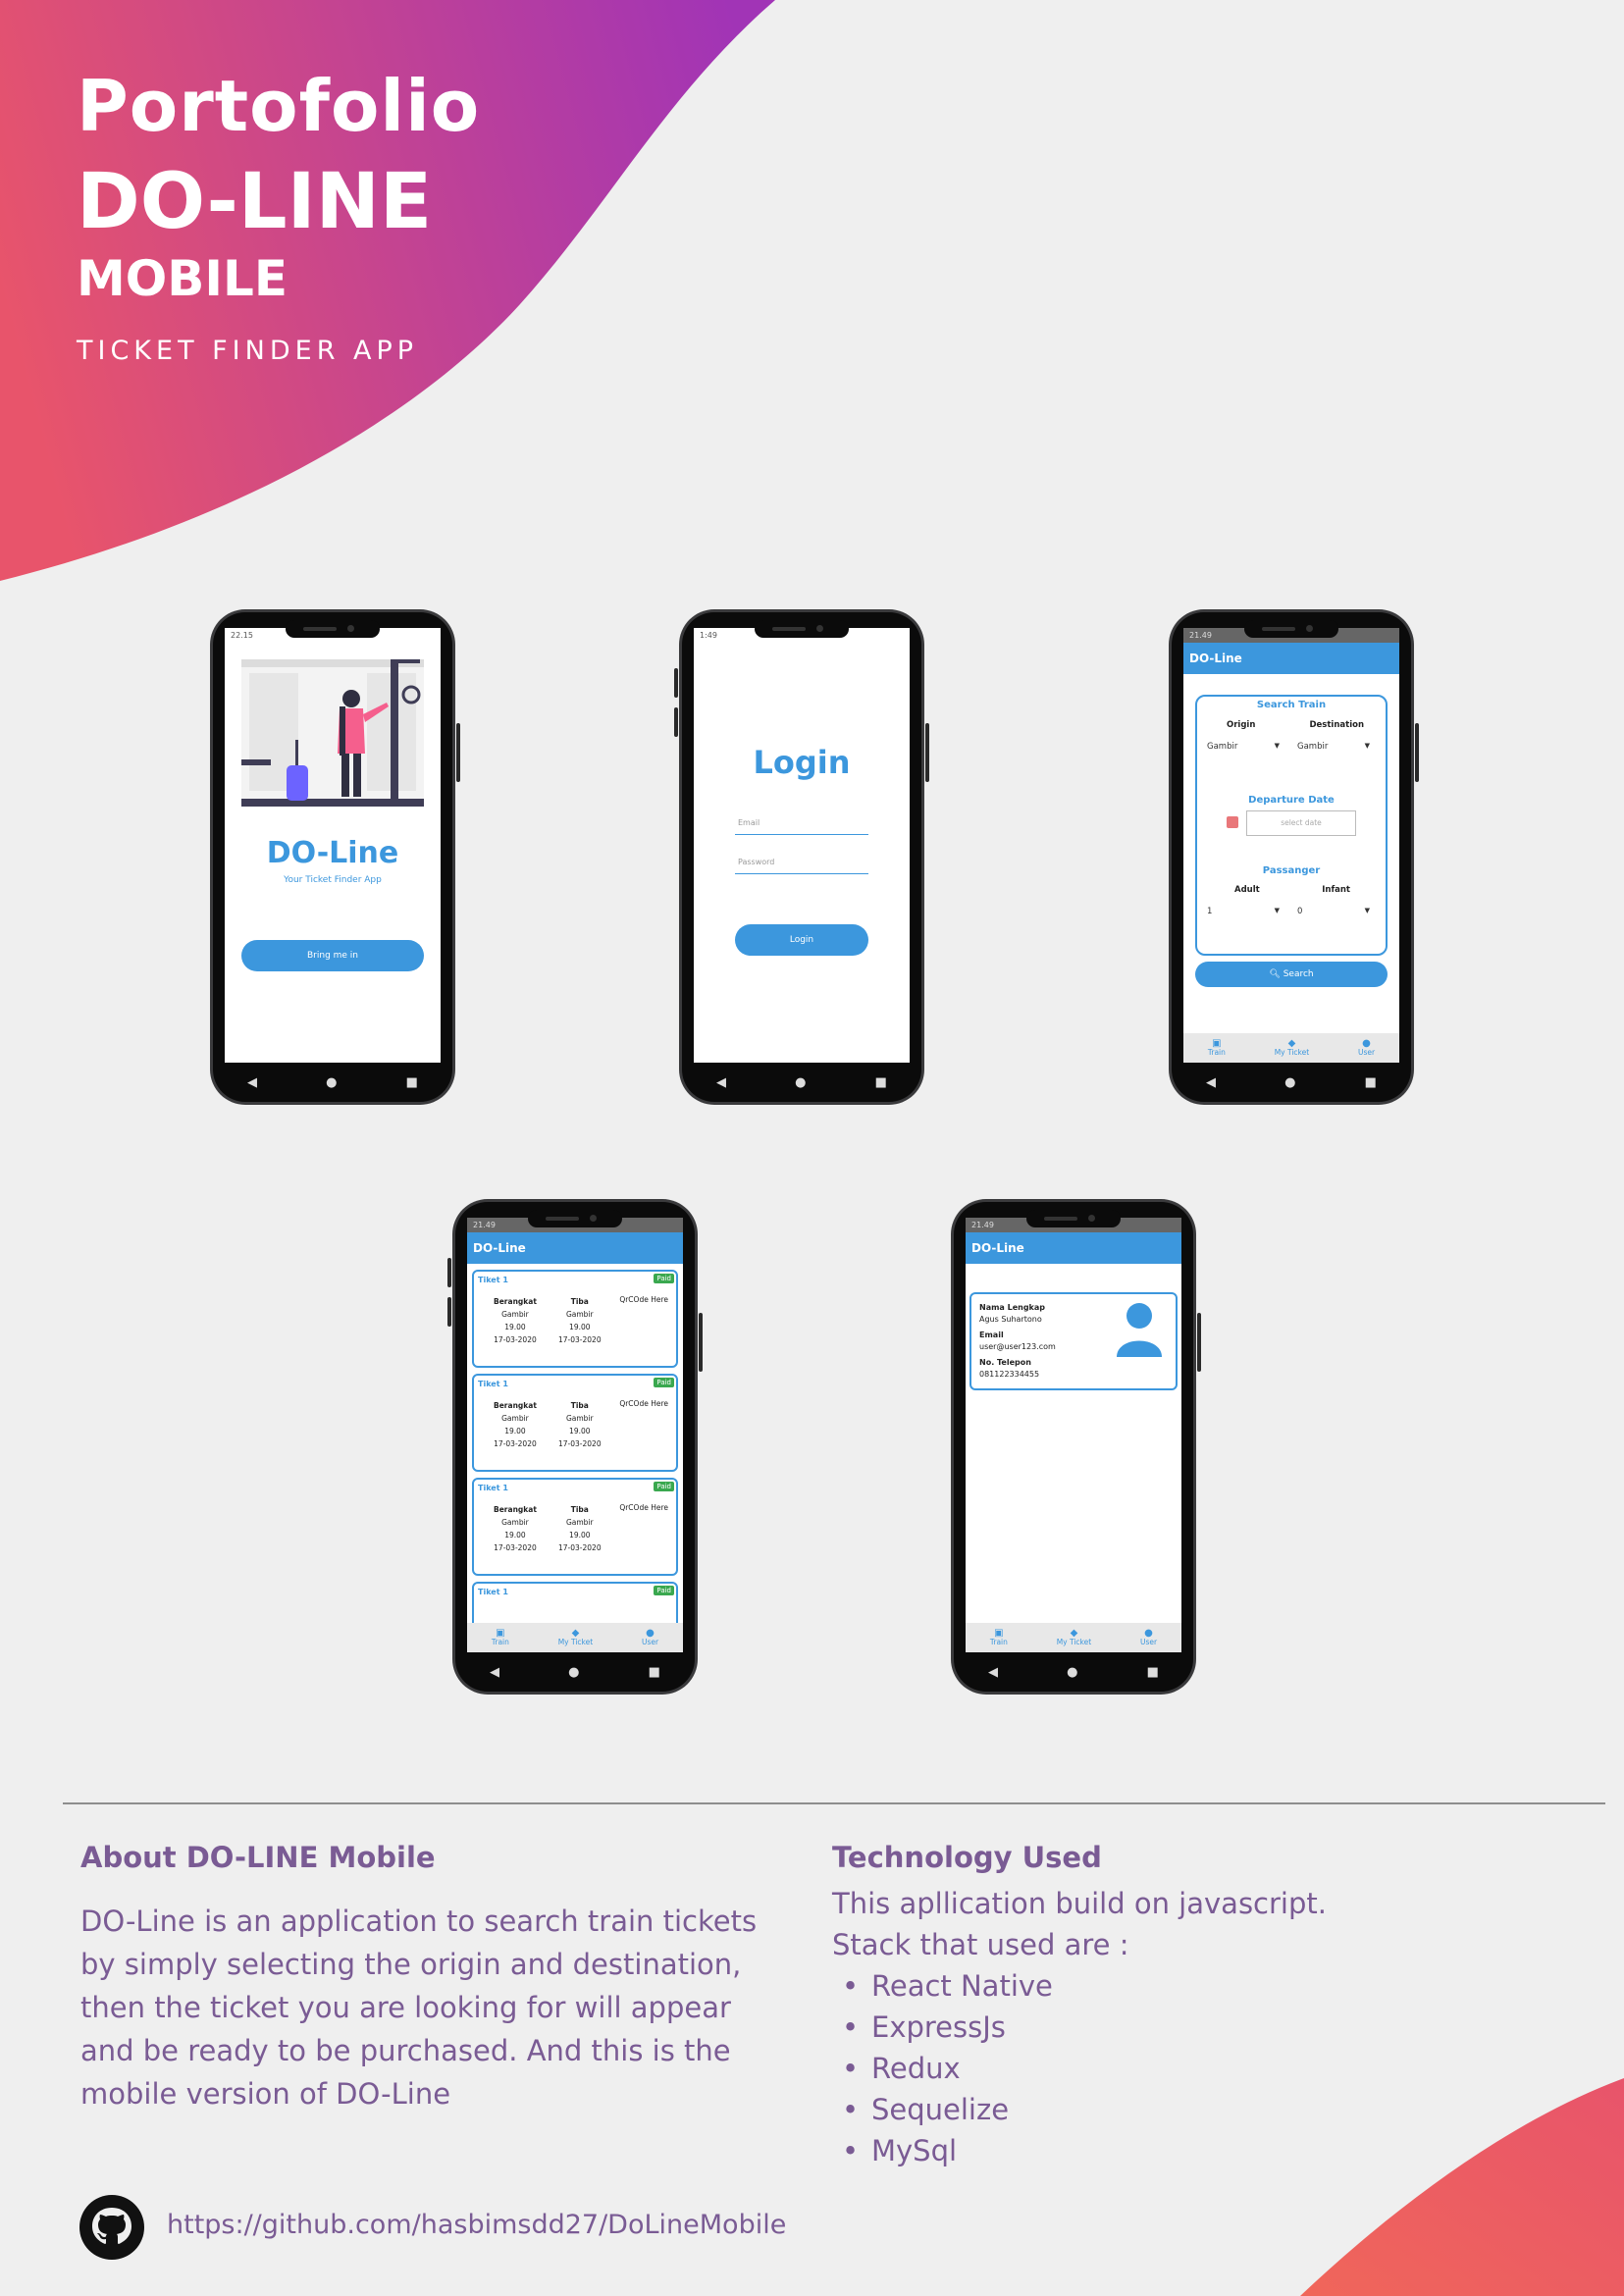 Image resolution: width=1624 pixels, height=2296 pixels. Describe the element at coordinates (801, 940) in the screenshot. I see `login-button: Login` at that location.